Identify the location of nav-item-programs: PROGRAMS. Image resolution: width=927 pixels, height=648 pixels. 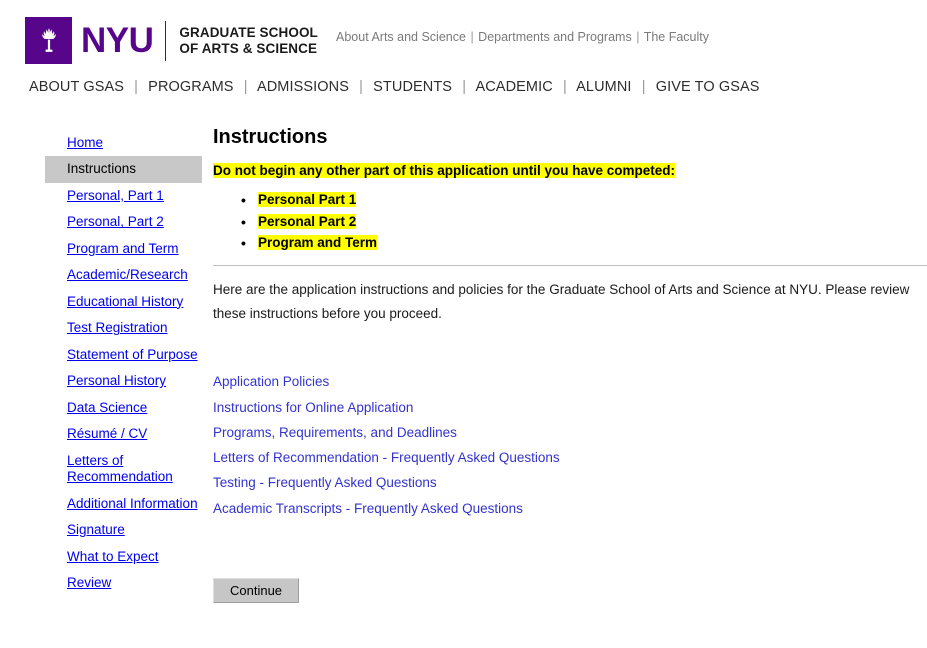
(190, 87).